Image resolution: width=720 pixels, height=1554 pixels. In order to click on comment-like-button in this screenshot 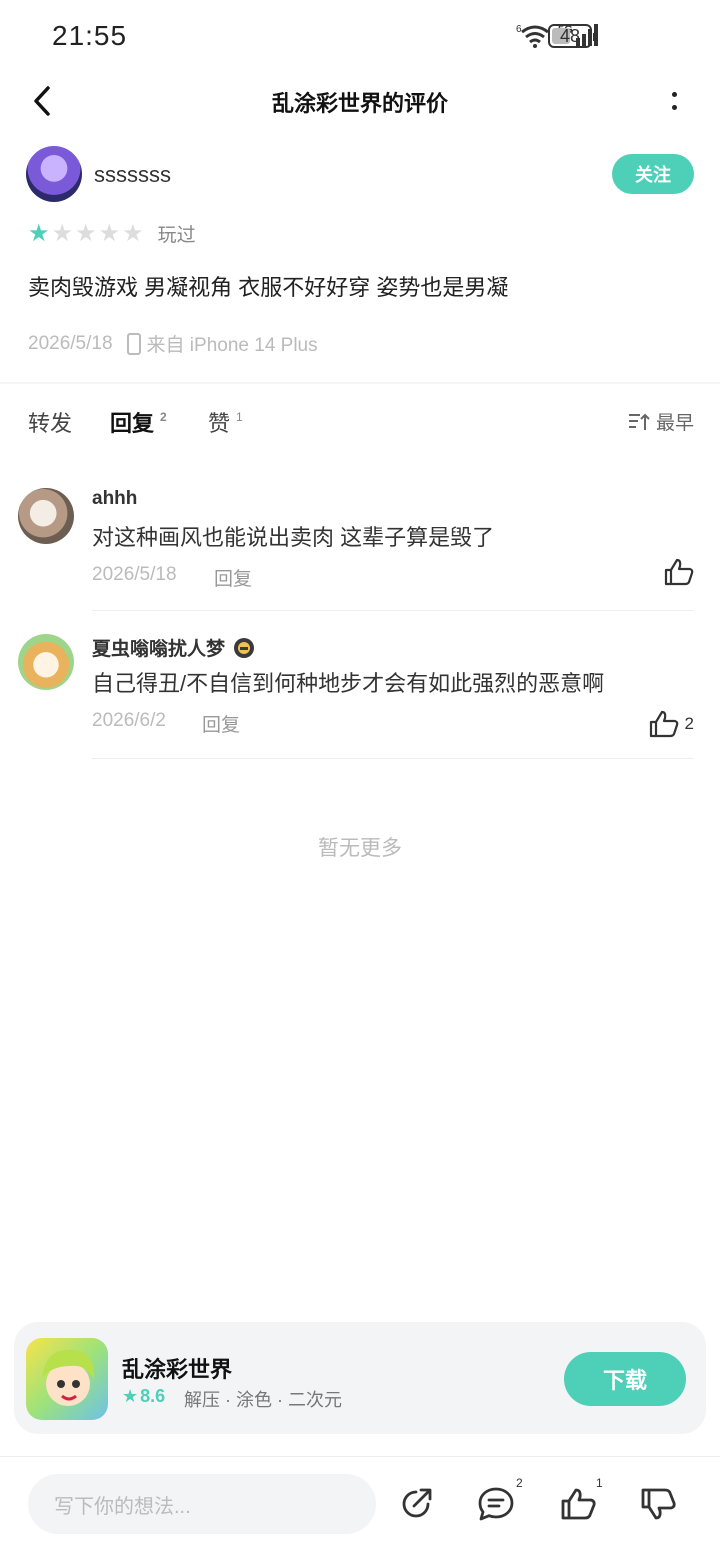, I will do `click(679, 572)`.